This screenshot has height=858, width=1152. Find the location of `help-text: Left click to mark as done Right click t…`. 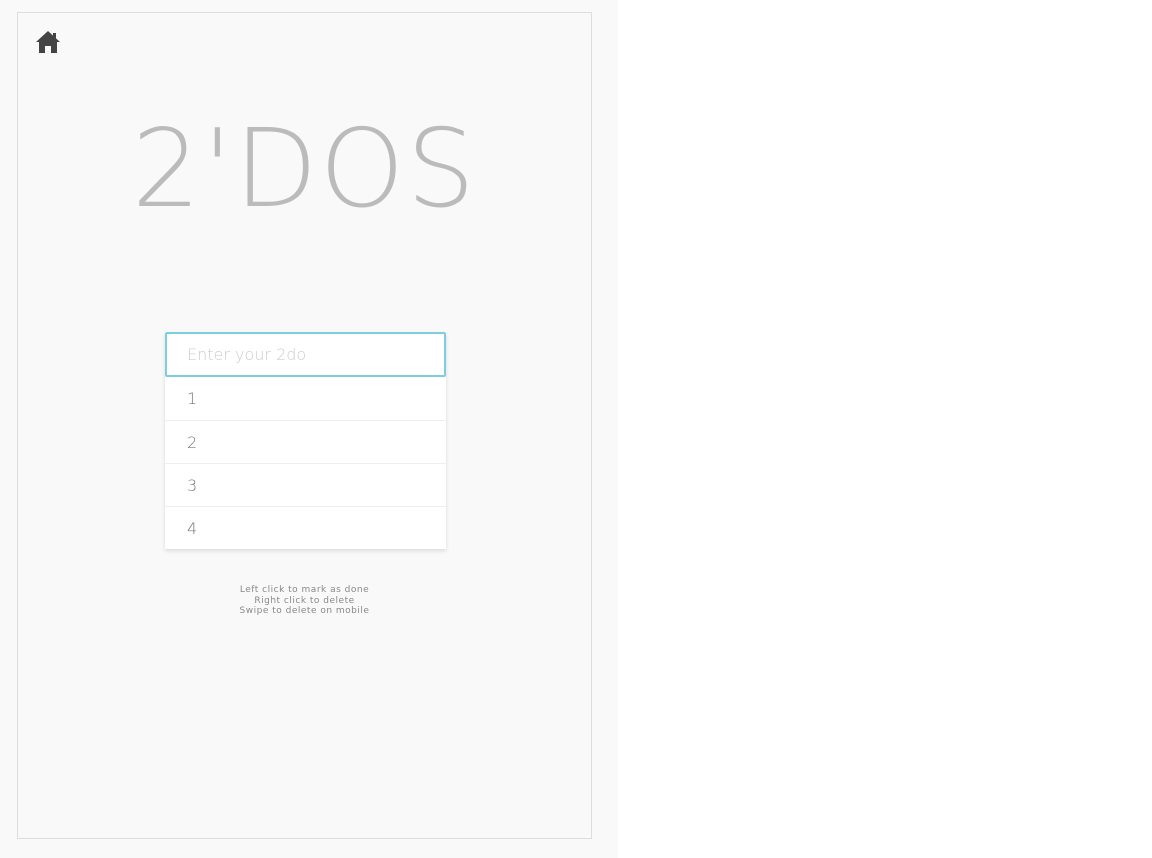

help-text: Left click to mark as done Right click t… is located at coordinates (304, 601).